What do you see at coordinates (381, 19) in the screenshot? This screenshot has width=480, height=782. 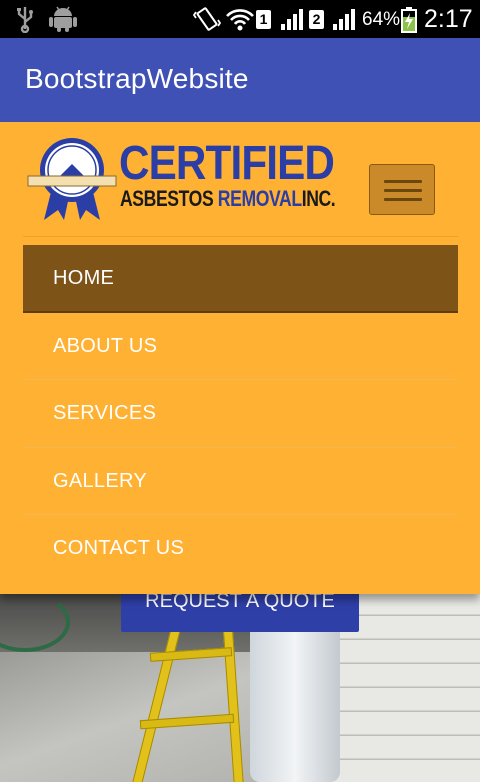 I see `battery-percent: 64%` at bounding box center [381, 19].